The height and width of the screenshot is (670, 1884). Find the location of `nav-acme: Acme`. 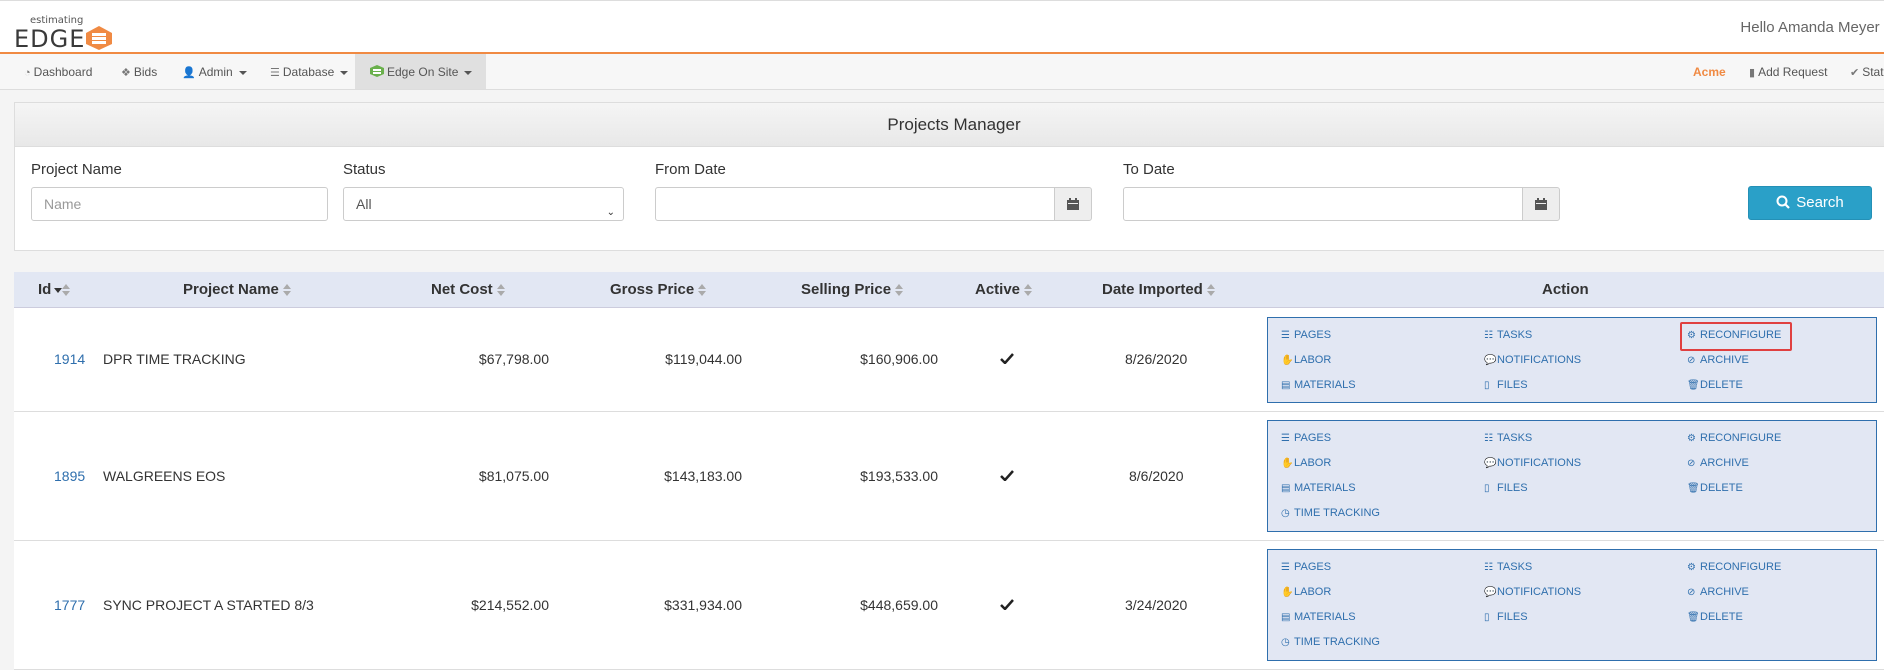

nav-acme: Acme is located at coordinates (1709, 71).